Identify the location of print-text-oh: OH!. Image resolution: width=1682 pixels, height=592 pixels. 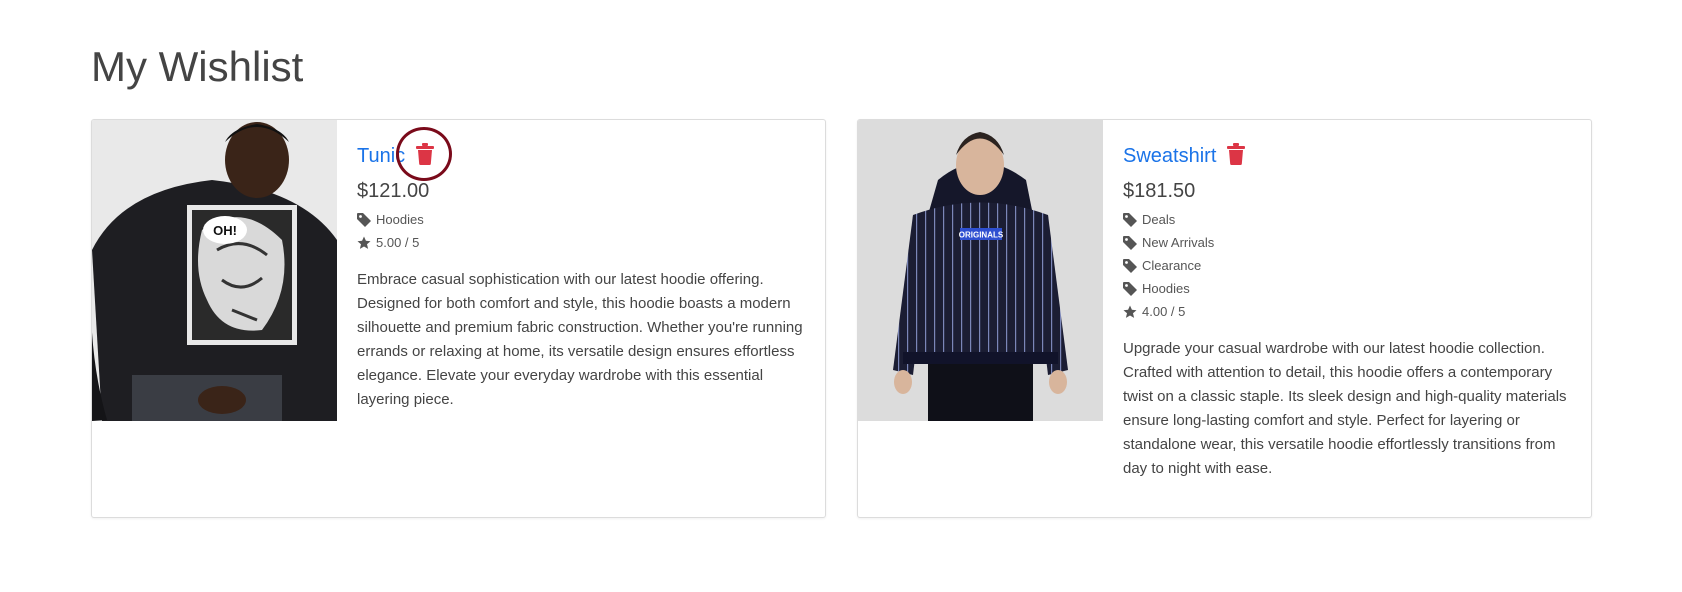
(225, 230).